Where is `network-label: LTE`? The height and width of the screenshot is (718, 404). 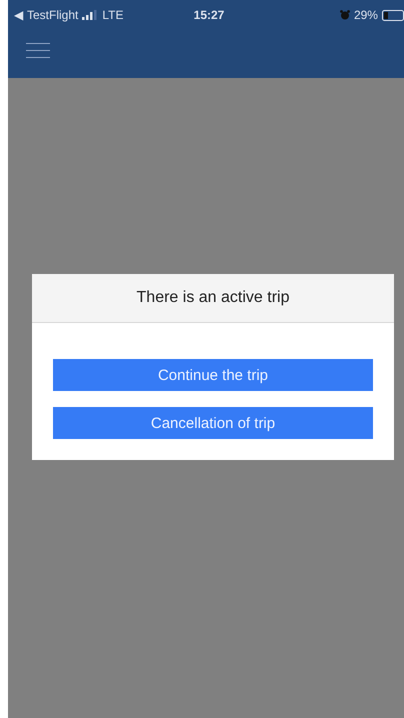 network-label: LTE is located at coordinates (113, 15).